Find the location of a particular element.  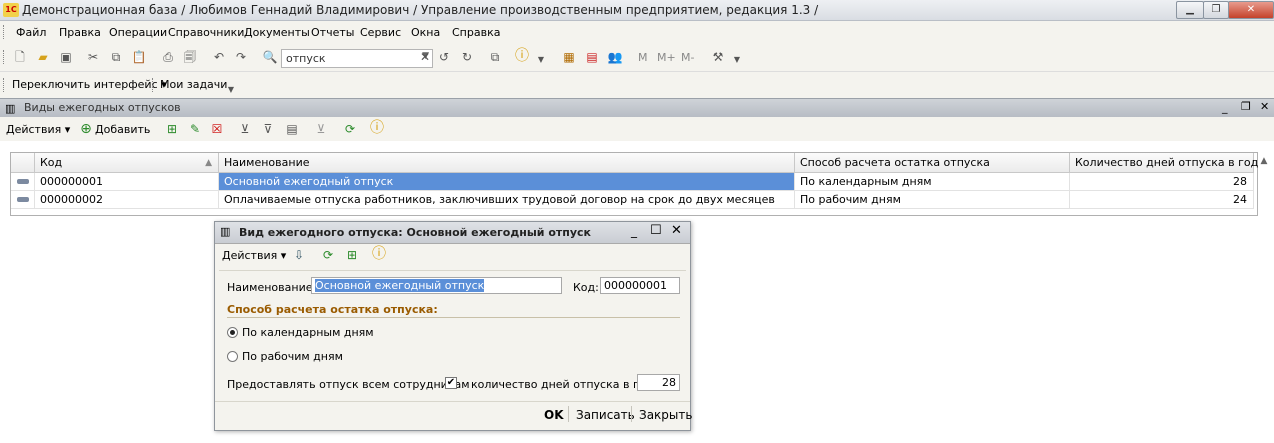

header-method: Способ расчета остатка отпуска is located at coordinates (932, 163).